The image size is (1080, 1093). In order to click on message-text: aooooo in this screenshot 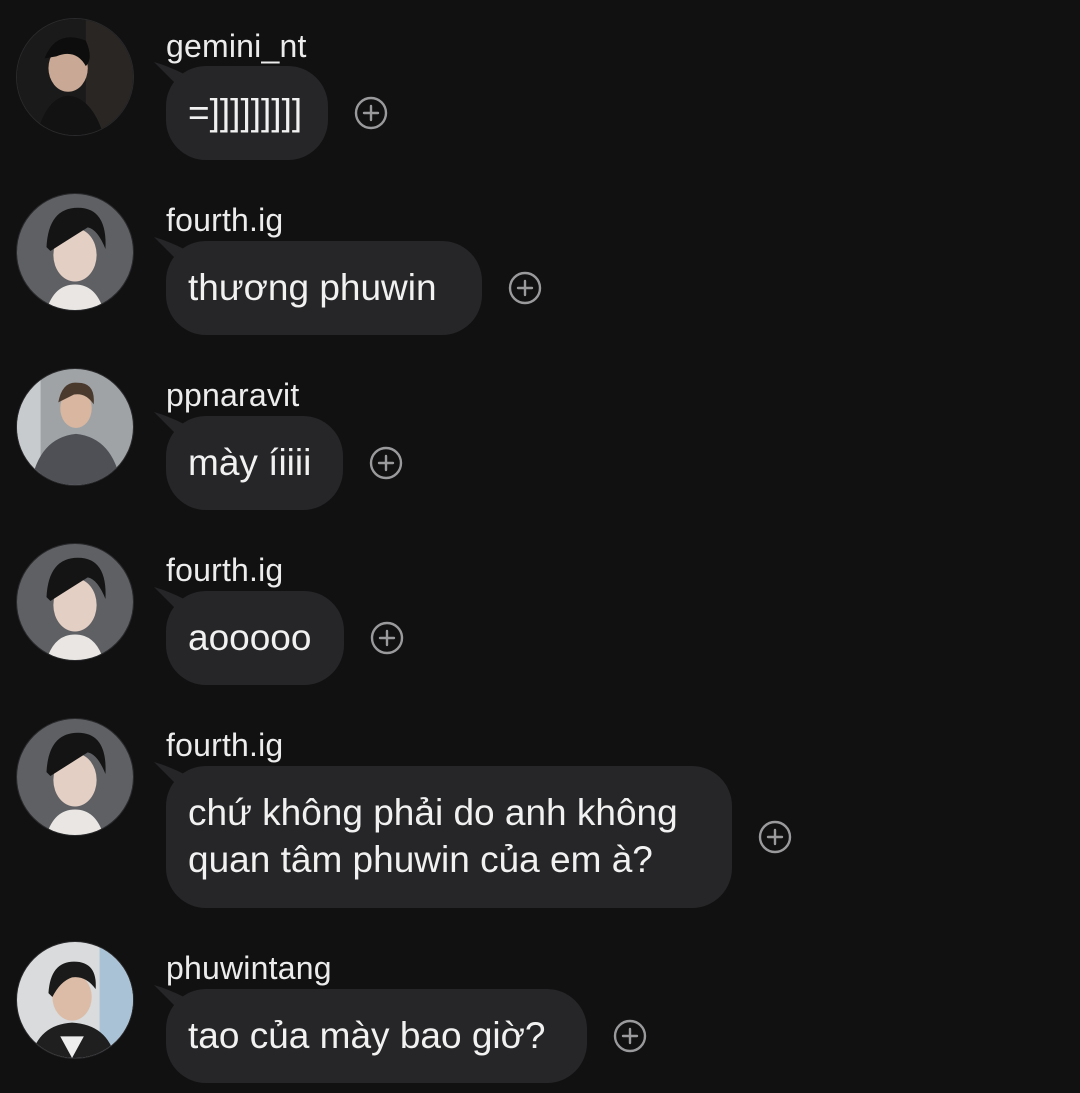, I will do `click(250, 637)`.